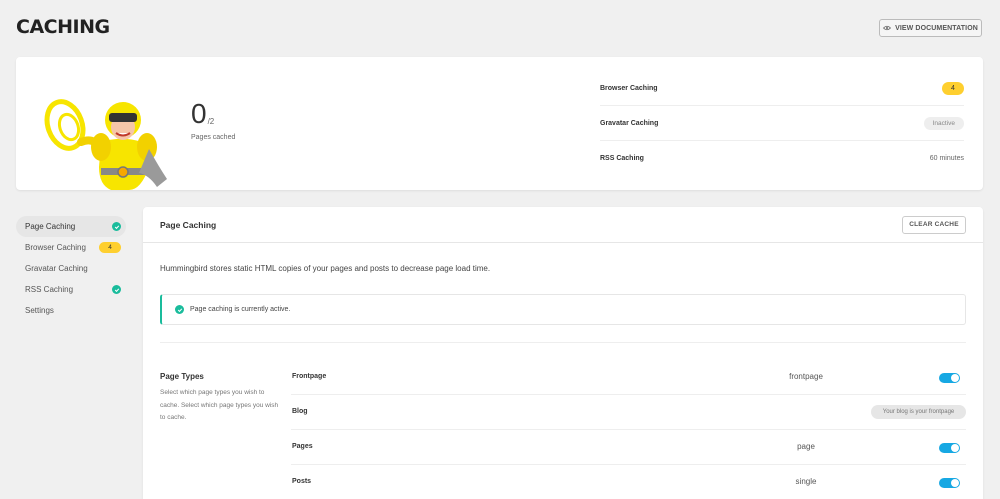 This screenshot has width=1000, height=499. What do you see at coordinates (563, 225) in the screenshot?
I see `panel-header: Page Caching CLEAR CACHE` at bounding box center [563, 225].